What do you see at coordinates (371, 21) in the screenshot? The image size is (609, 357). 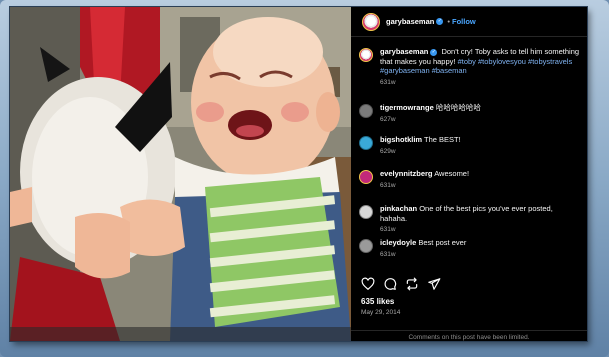 I see `author-avatar` at bounding box center [371, 21].